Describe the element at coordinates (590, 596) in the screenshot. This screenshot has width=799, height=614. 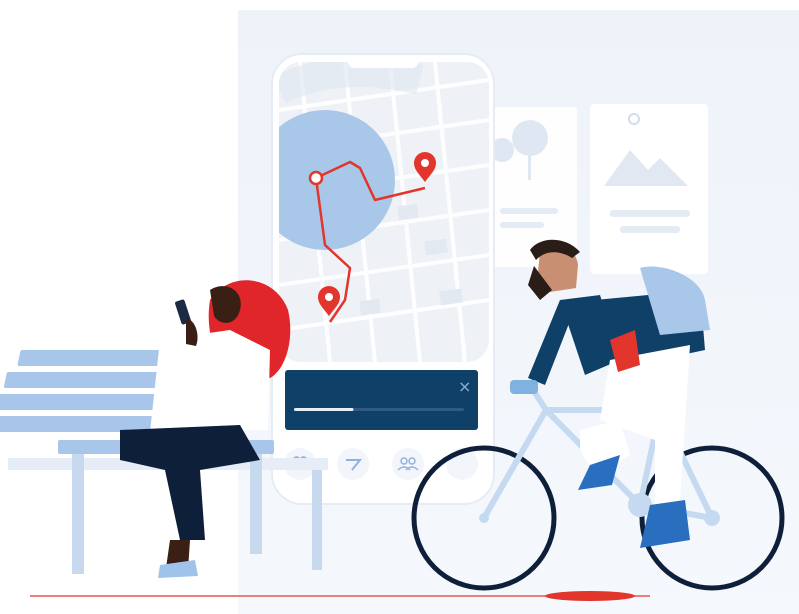
I see `ground-shadow` at that location.